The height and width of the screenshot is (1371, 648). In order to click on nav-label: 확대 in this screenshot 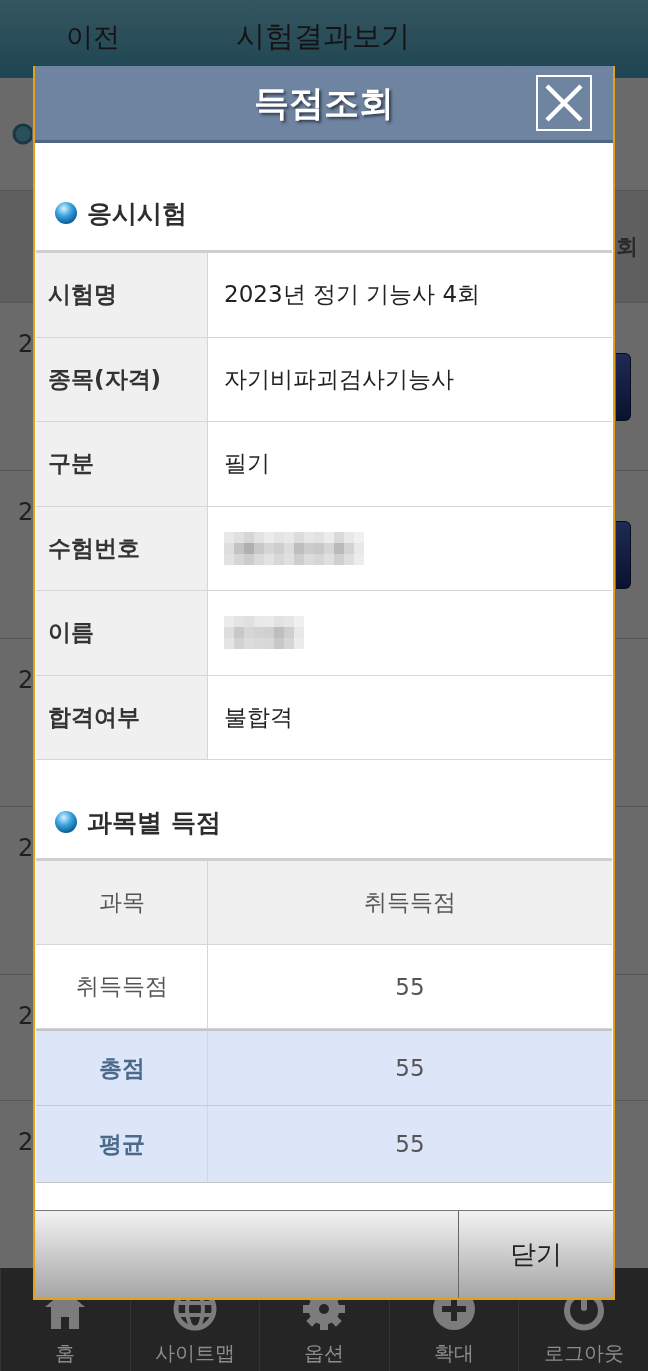, I will do `click(454, 1353)`.